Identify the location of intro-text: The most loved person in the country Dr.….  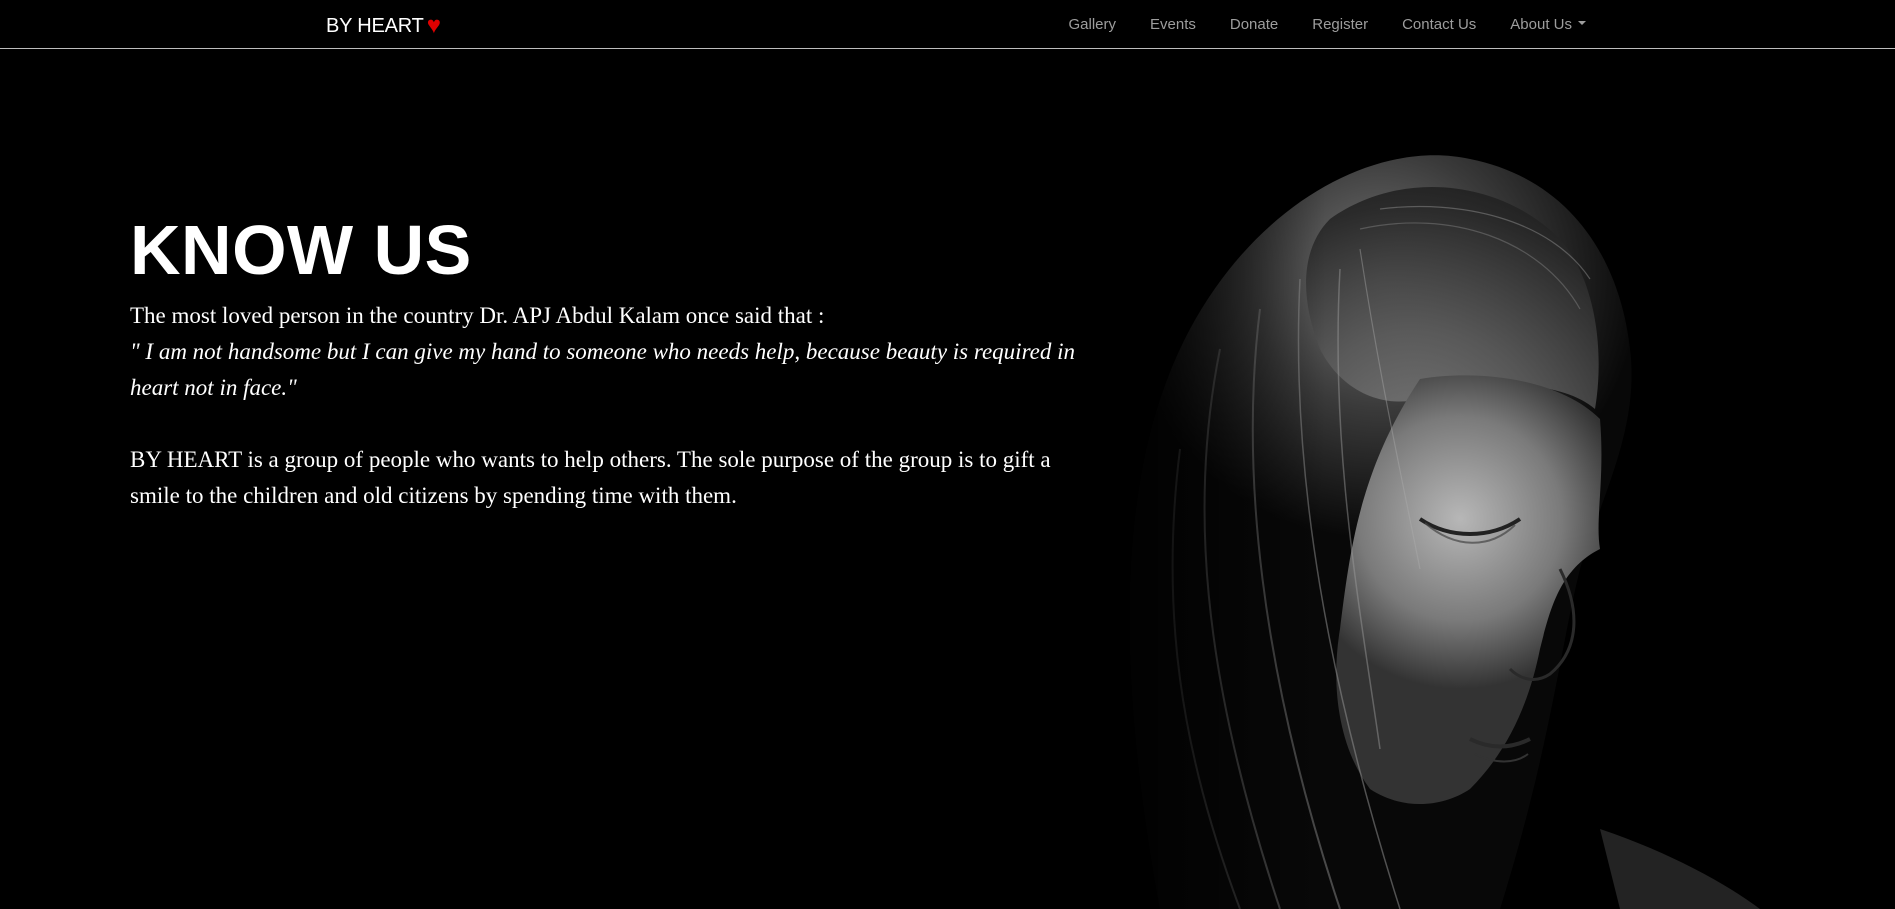
(477, 315).